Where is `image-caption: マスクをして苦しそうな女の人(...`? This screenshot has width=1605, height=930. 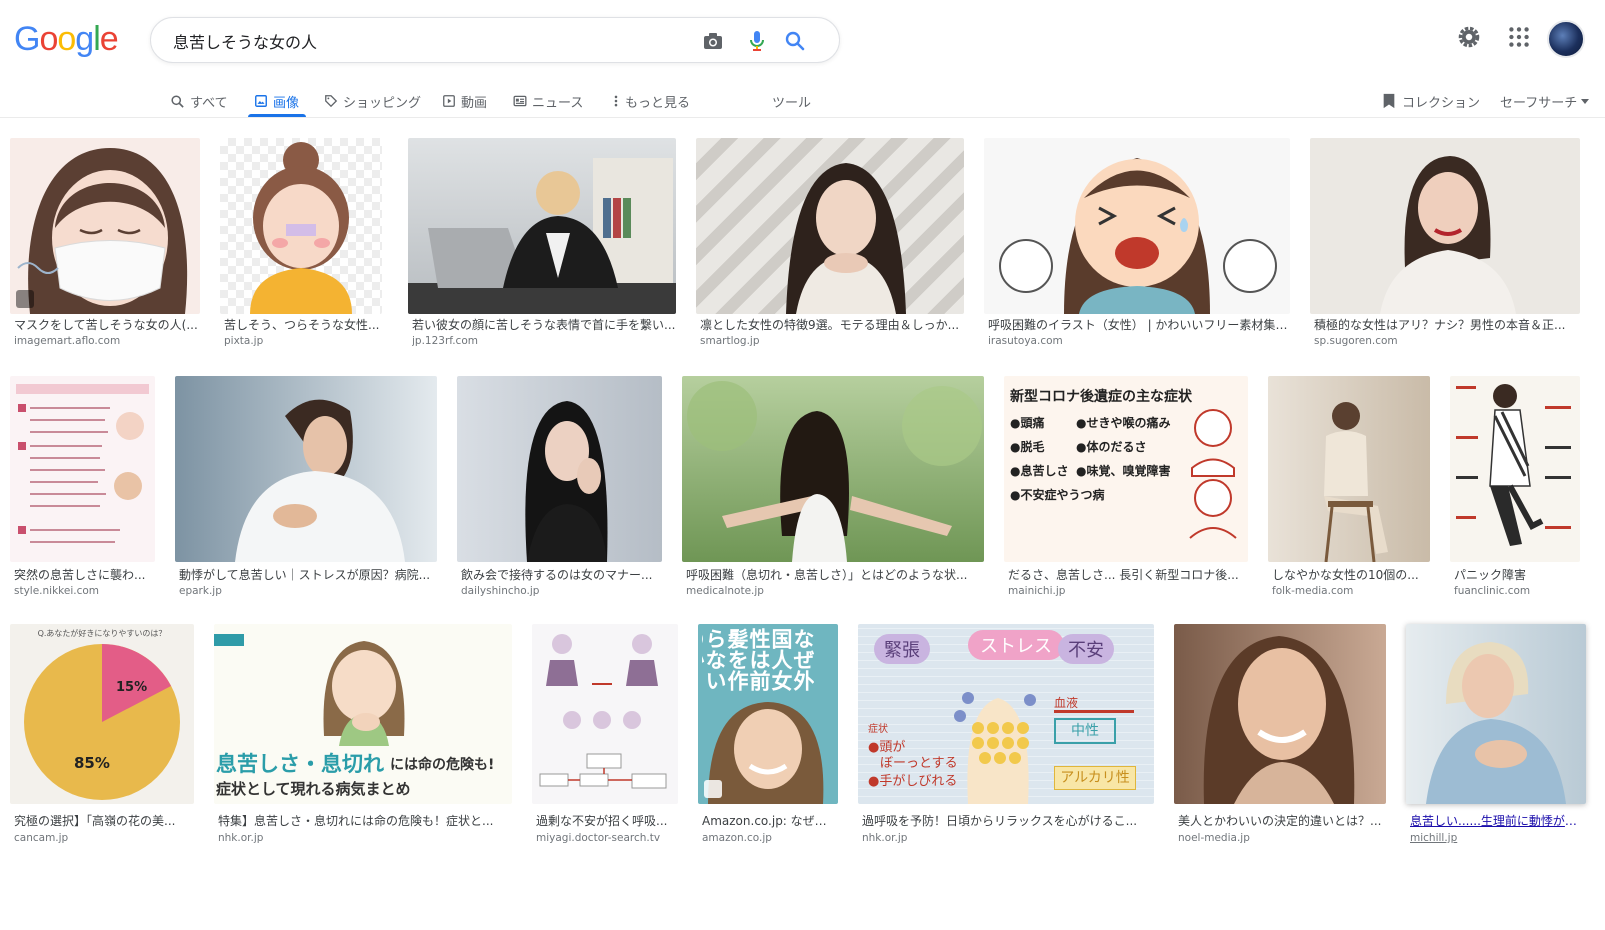
image-caption: マスクをして苦しそうな女の人(... is located at coordinates (107, 324).